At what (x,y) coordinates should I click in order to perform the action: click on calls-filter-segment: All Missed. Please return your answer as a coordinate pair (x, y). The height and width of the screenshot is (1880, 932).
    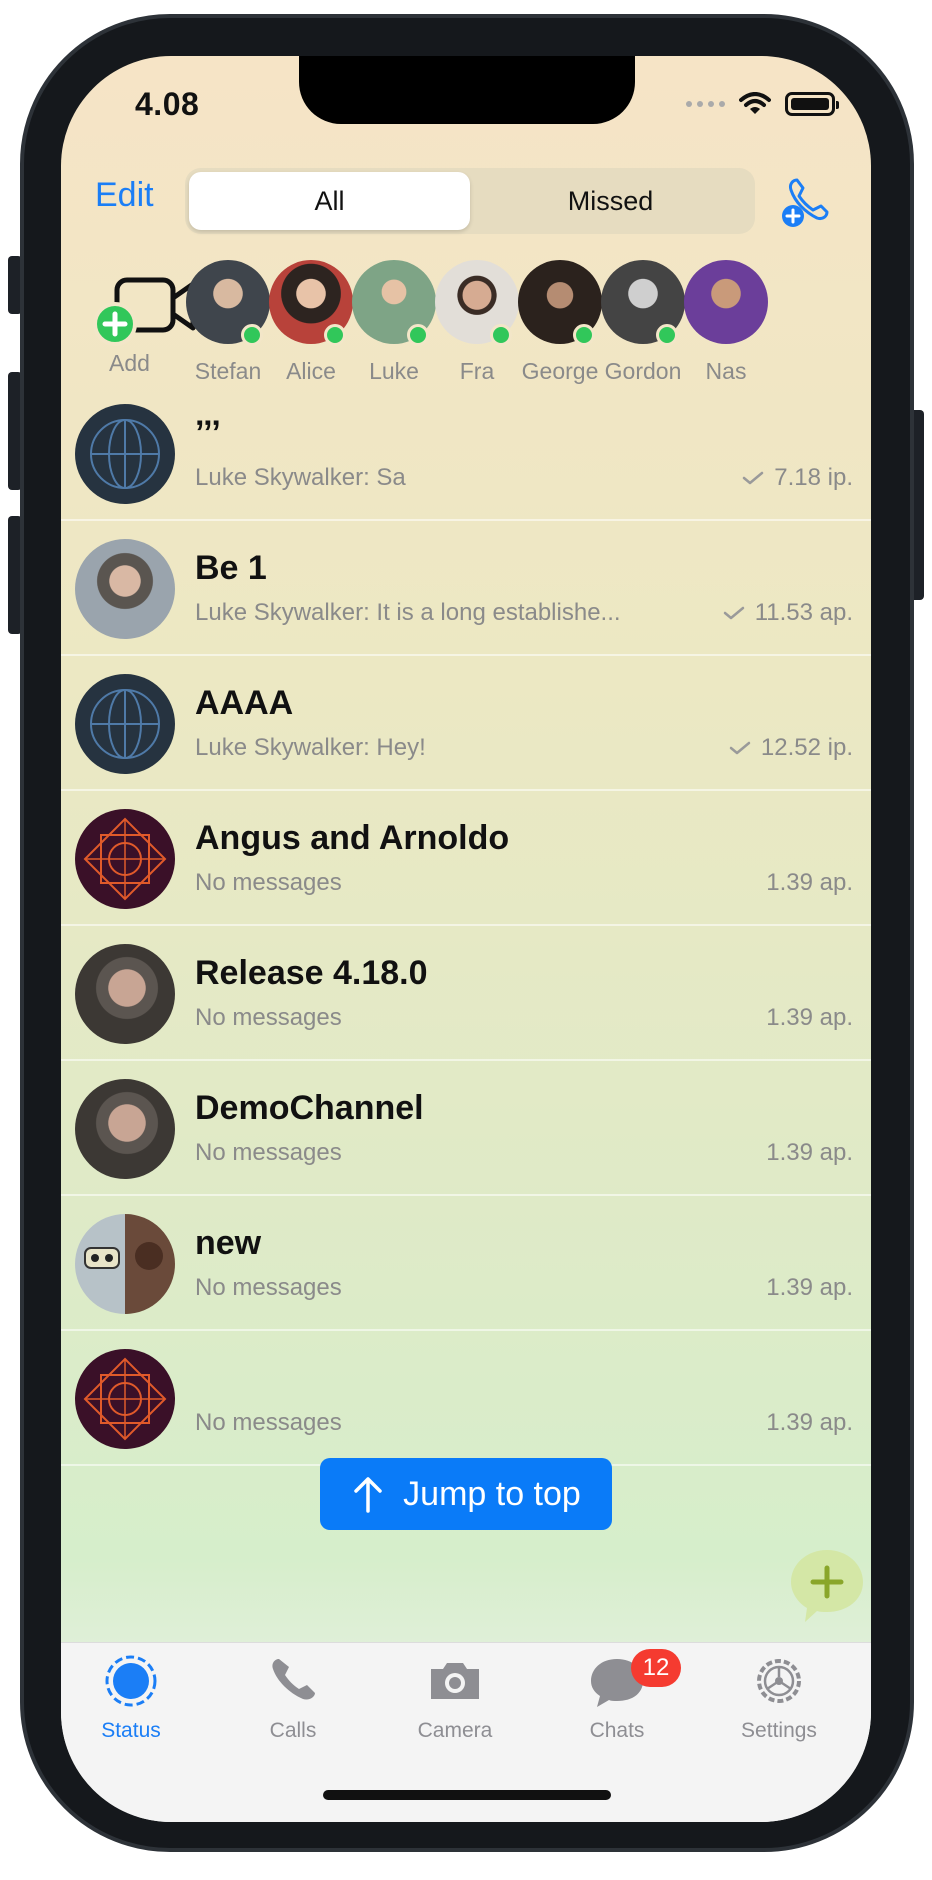
    Looking at the image, I should click on (470, 201).